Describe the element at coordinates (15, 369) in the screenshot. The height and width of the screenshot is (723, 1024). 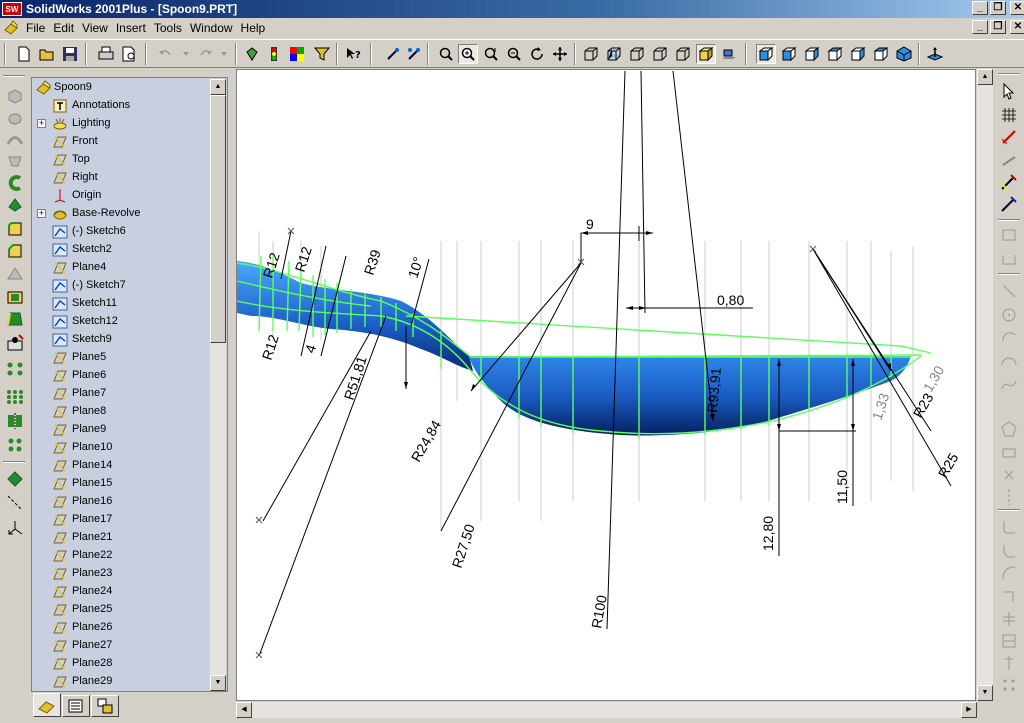
I see `linear-pattern-icon` at that location.